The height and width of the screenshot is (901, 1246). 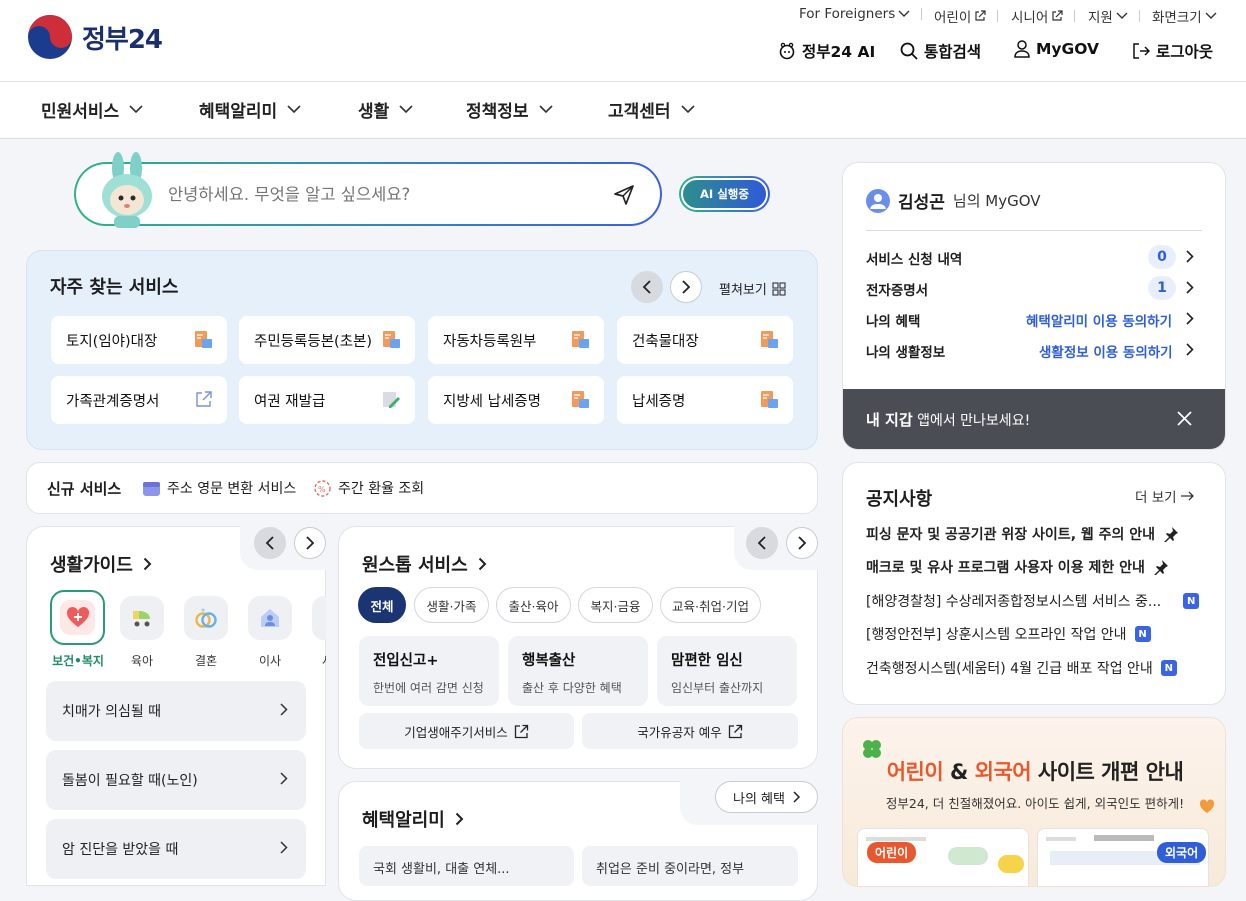 What do you see at coordinates (176, 849) in the screenshot?
I see `life-guide-button: 암 진단을 받았을 때` at bounding box center [176, 849].